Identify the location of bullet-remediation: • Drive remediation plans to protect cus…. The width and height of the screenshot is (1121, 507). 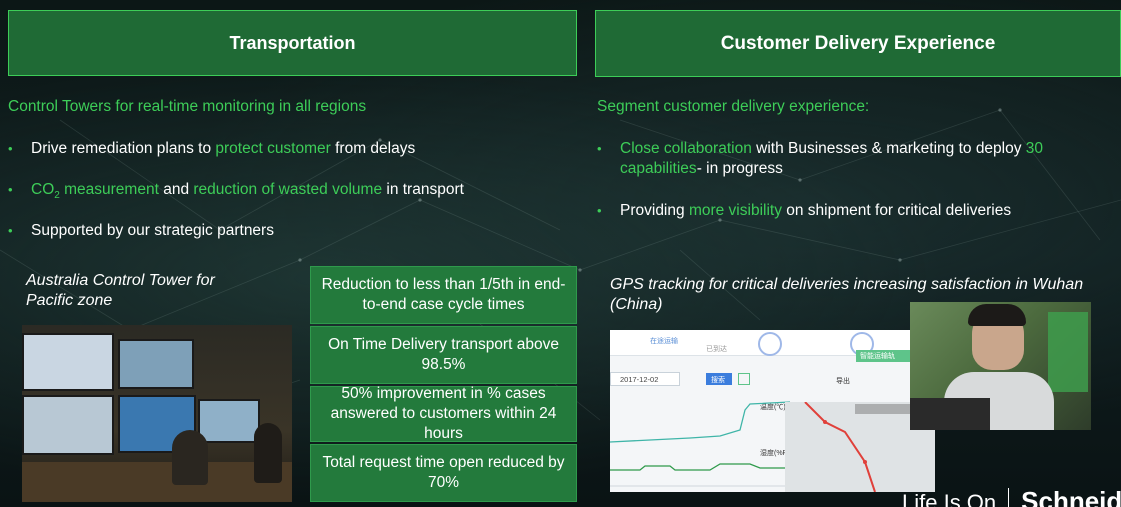
(212, 148).